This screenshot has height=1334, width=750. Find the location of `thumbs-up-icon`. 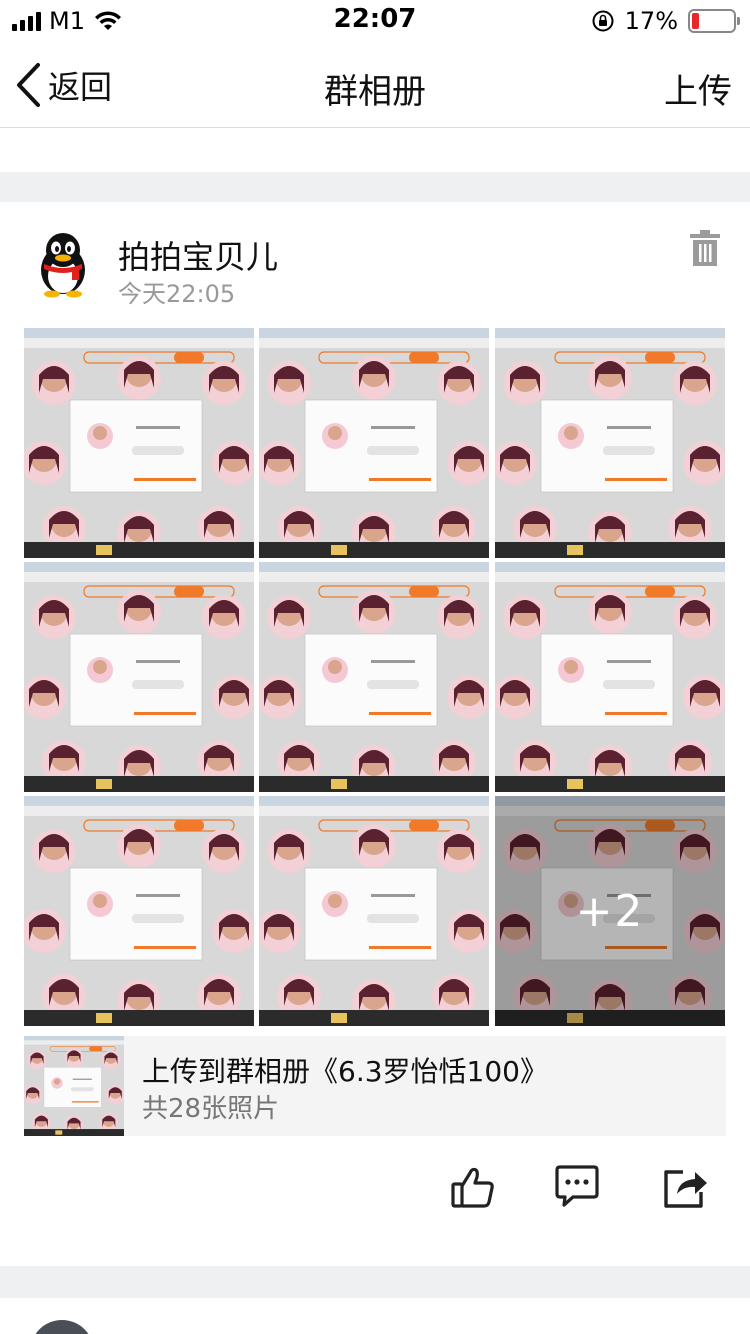

thumbs-up-icon is located at coordinates (472, 1187).